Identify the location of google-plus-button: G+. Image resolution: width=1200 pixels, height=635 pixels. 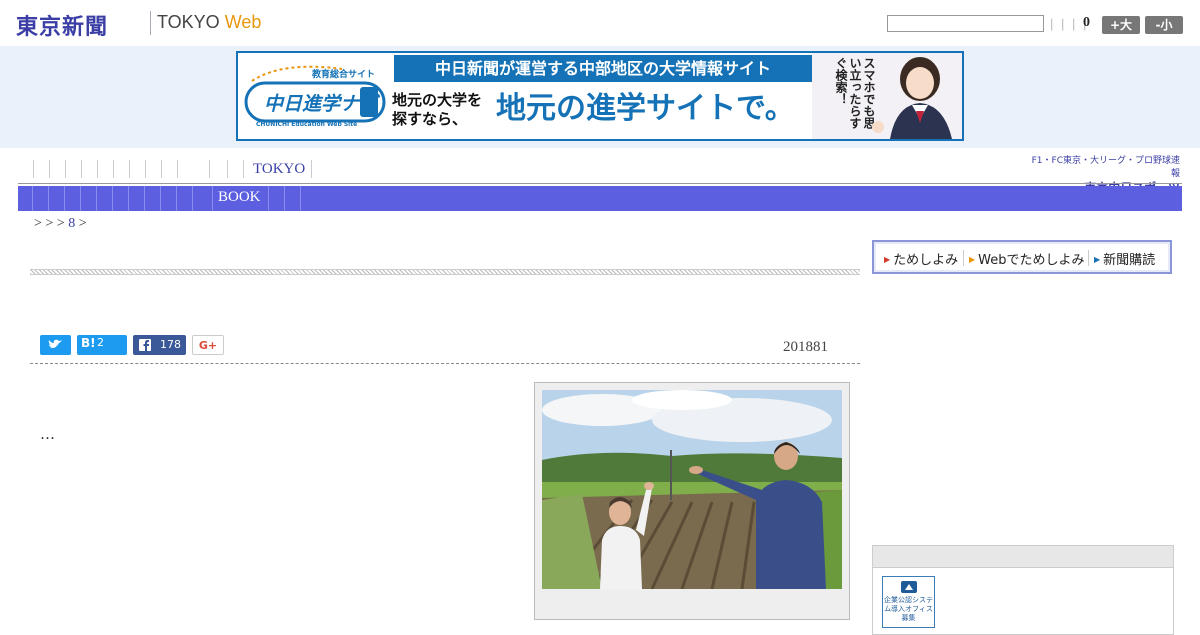
(208, 345).